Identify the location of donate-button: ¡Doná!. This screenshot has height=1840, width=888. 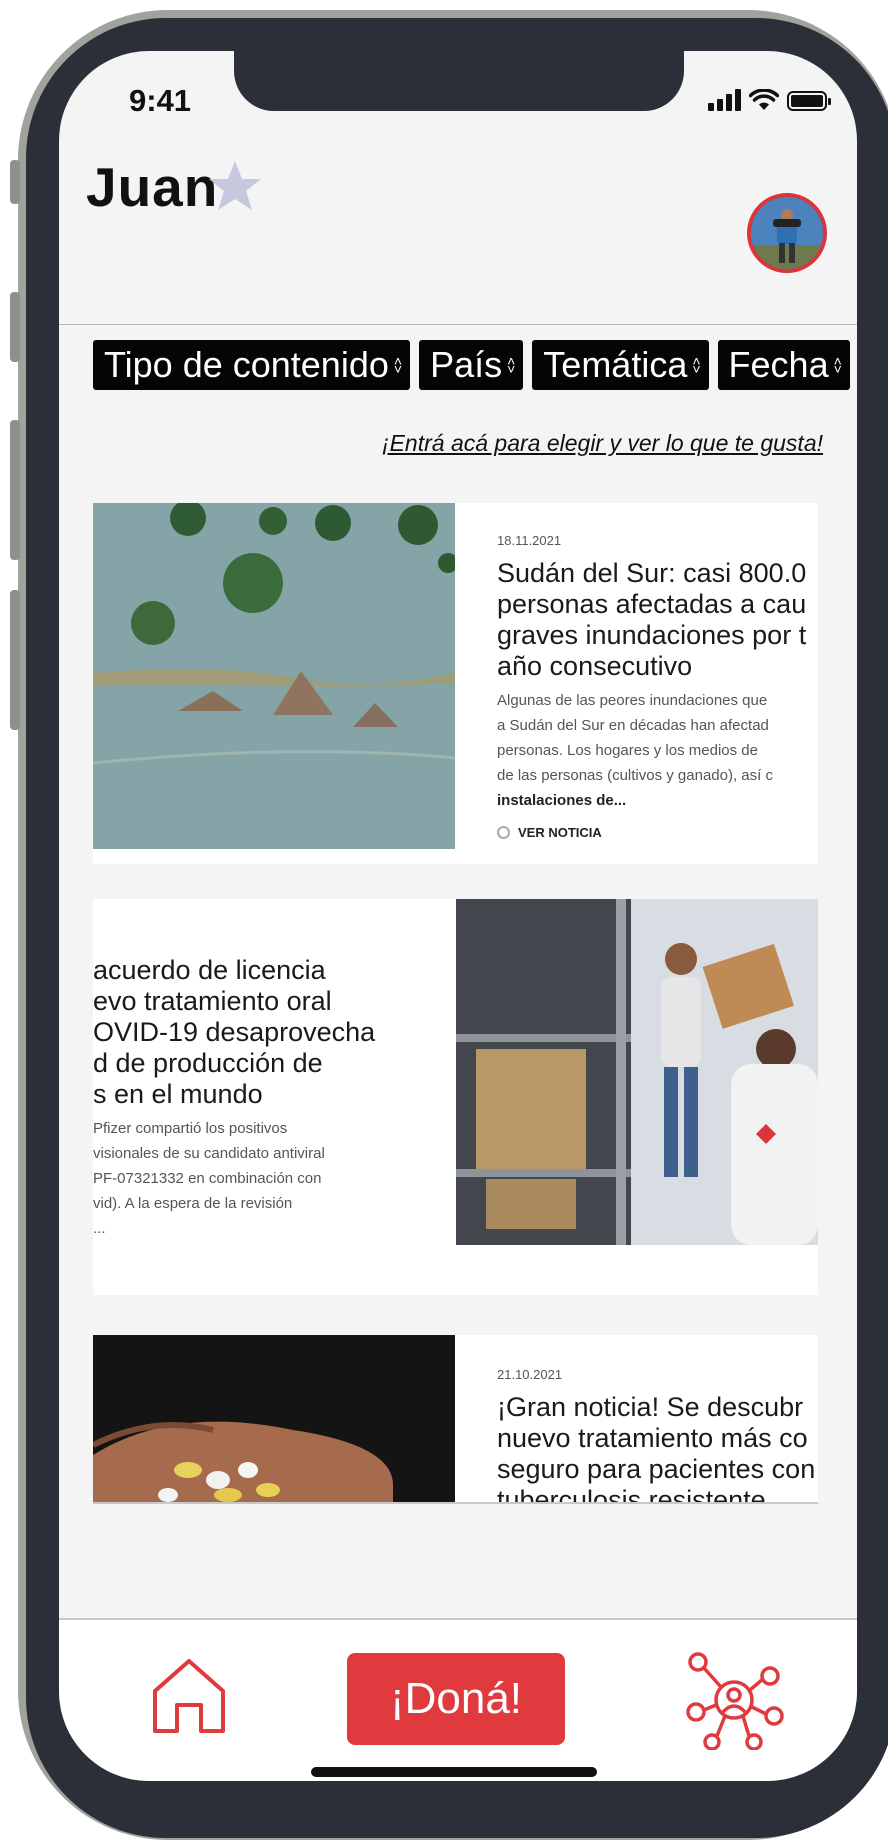
(456, 1699).